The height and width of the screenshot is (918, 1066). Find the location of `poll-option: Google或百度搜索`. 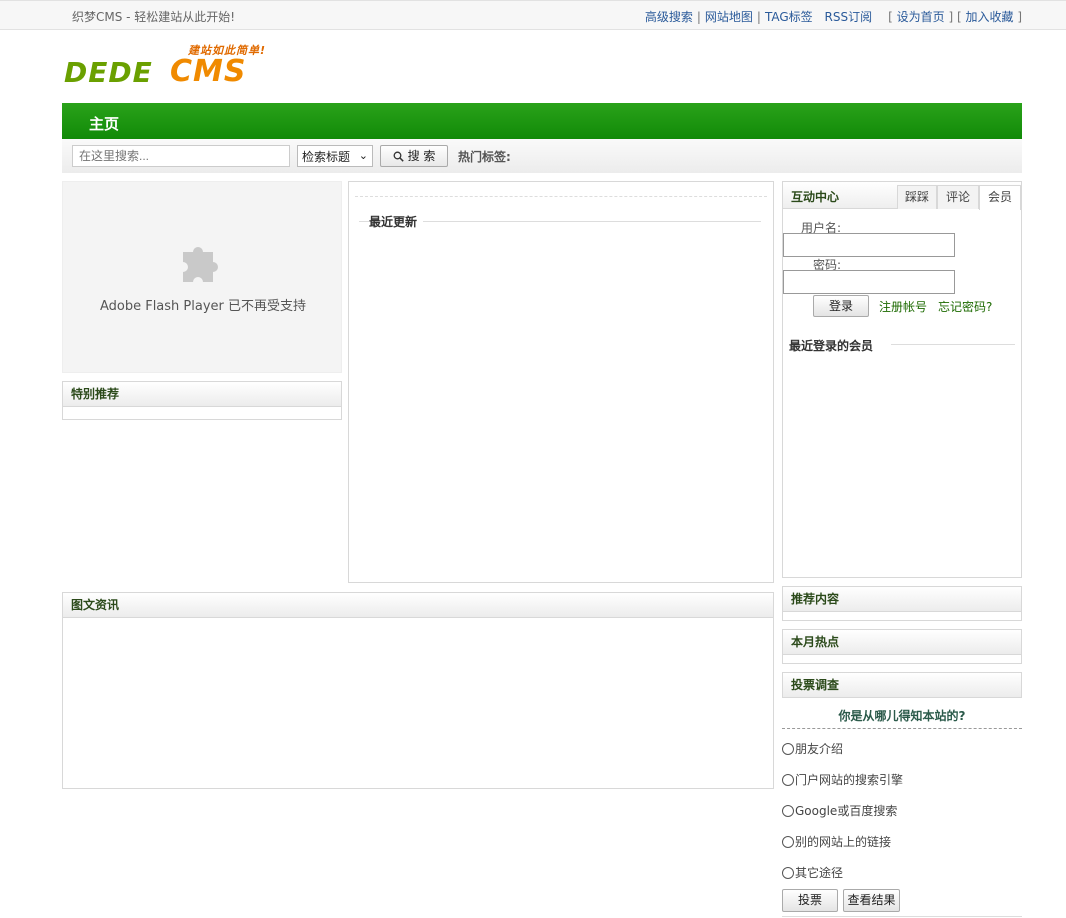

poll-option: Google或百度搜索 is located at coordinates (839, 810).